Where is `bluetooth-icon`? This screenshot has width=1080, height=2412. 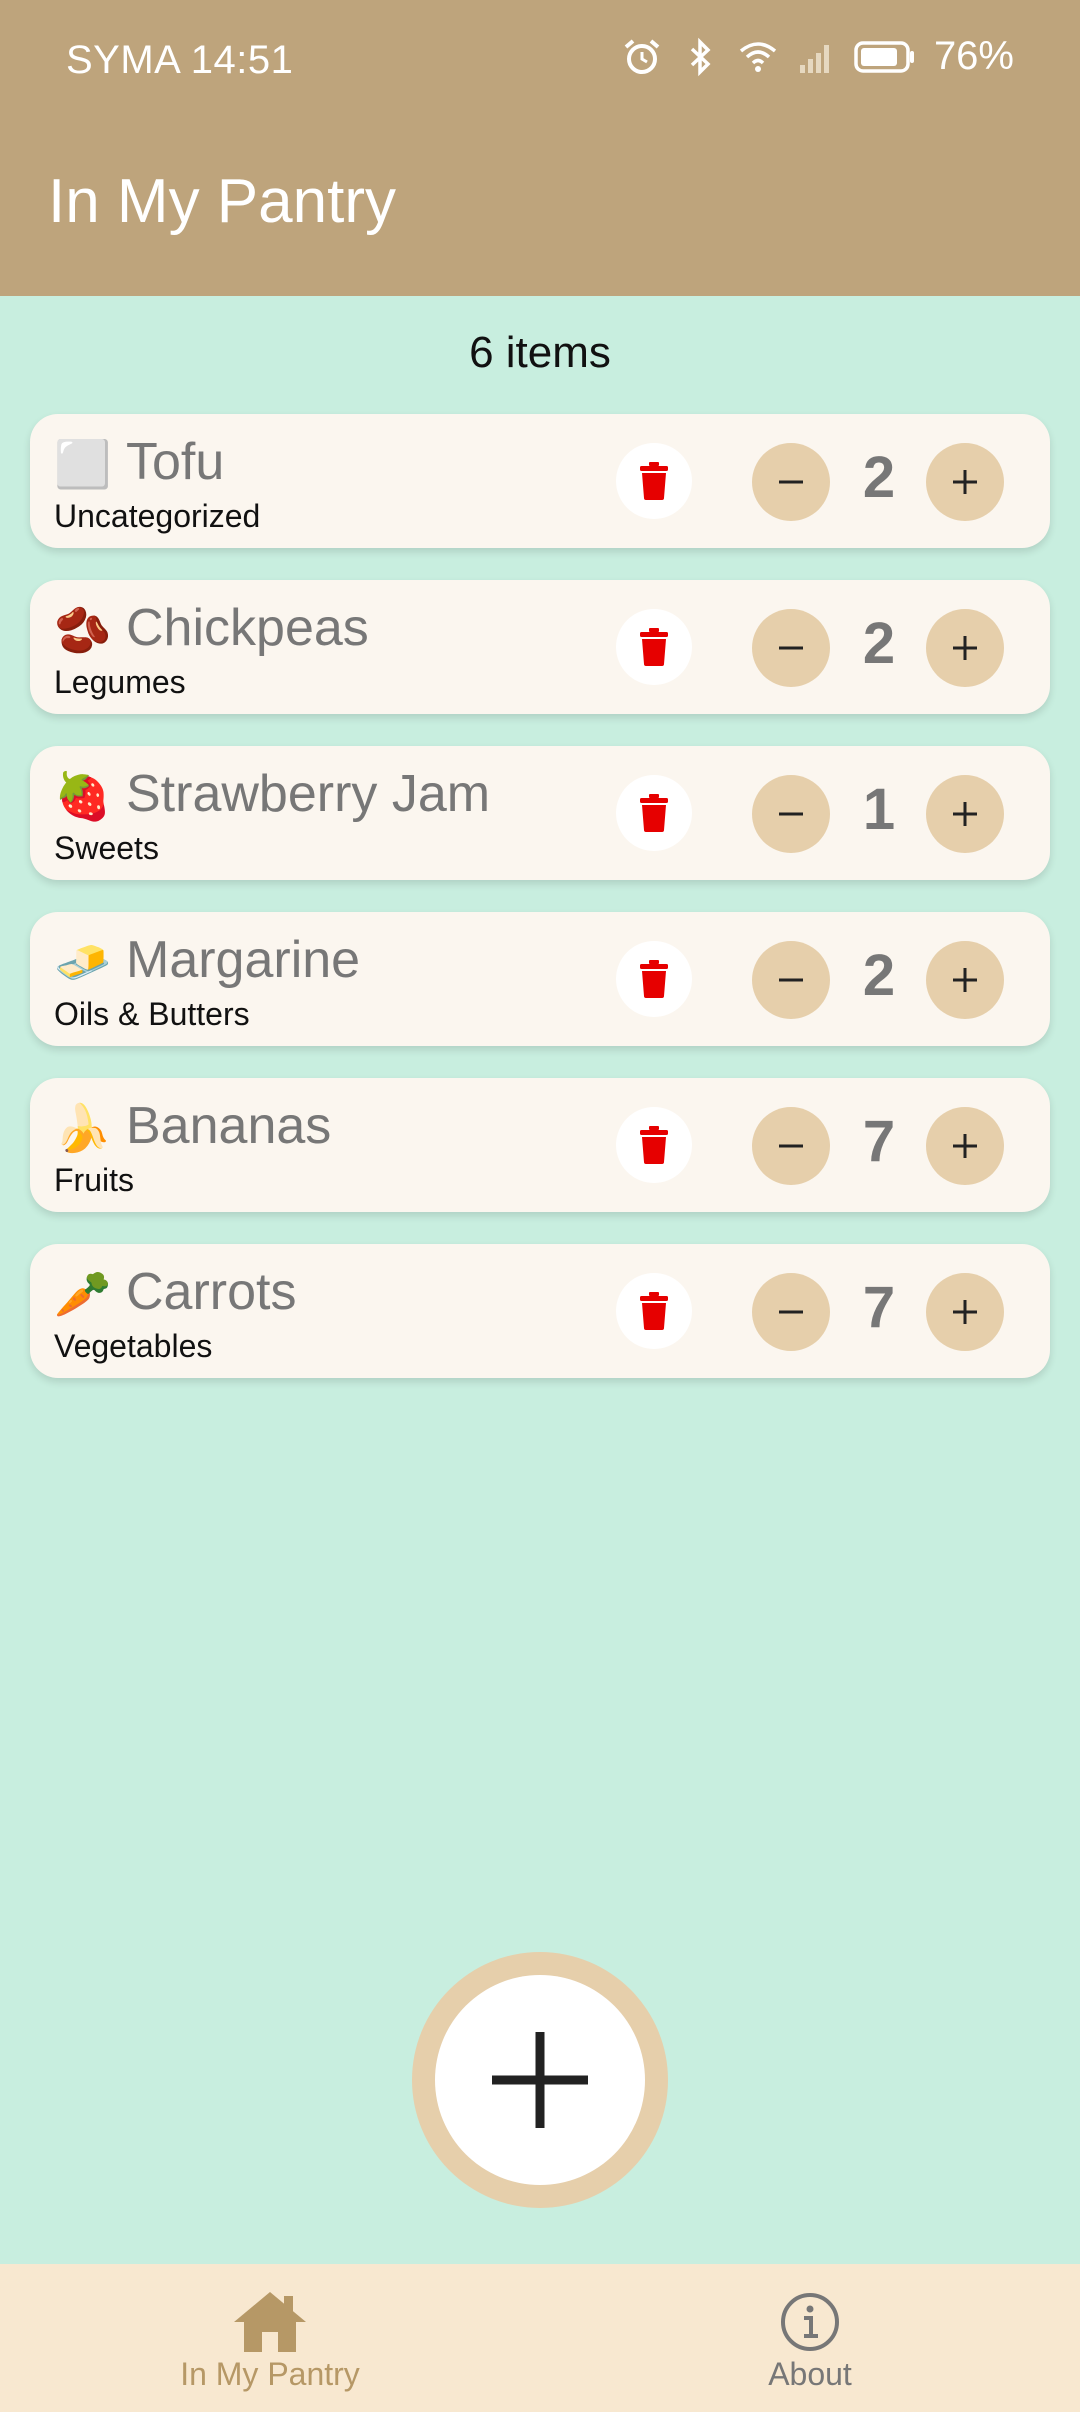
bluetooth-icon is located at coordinates (700, 56).